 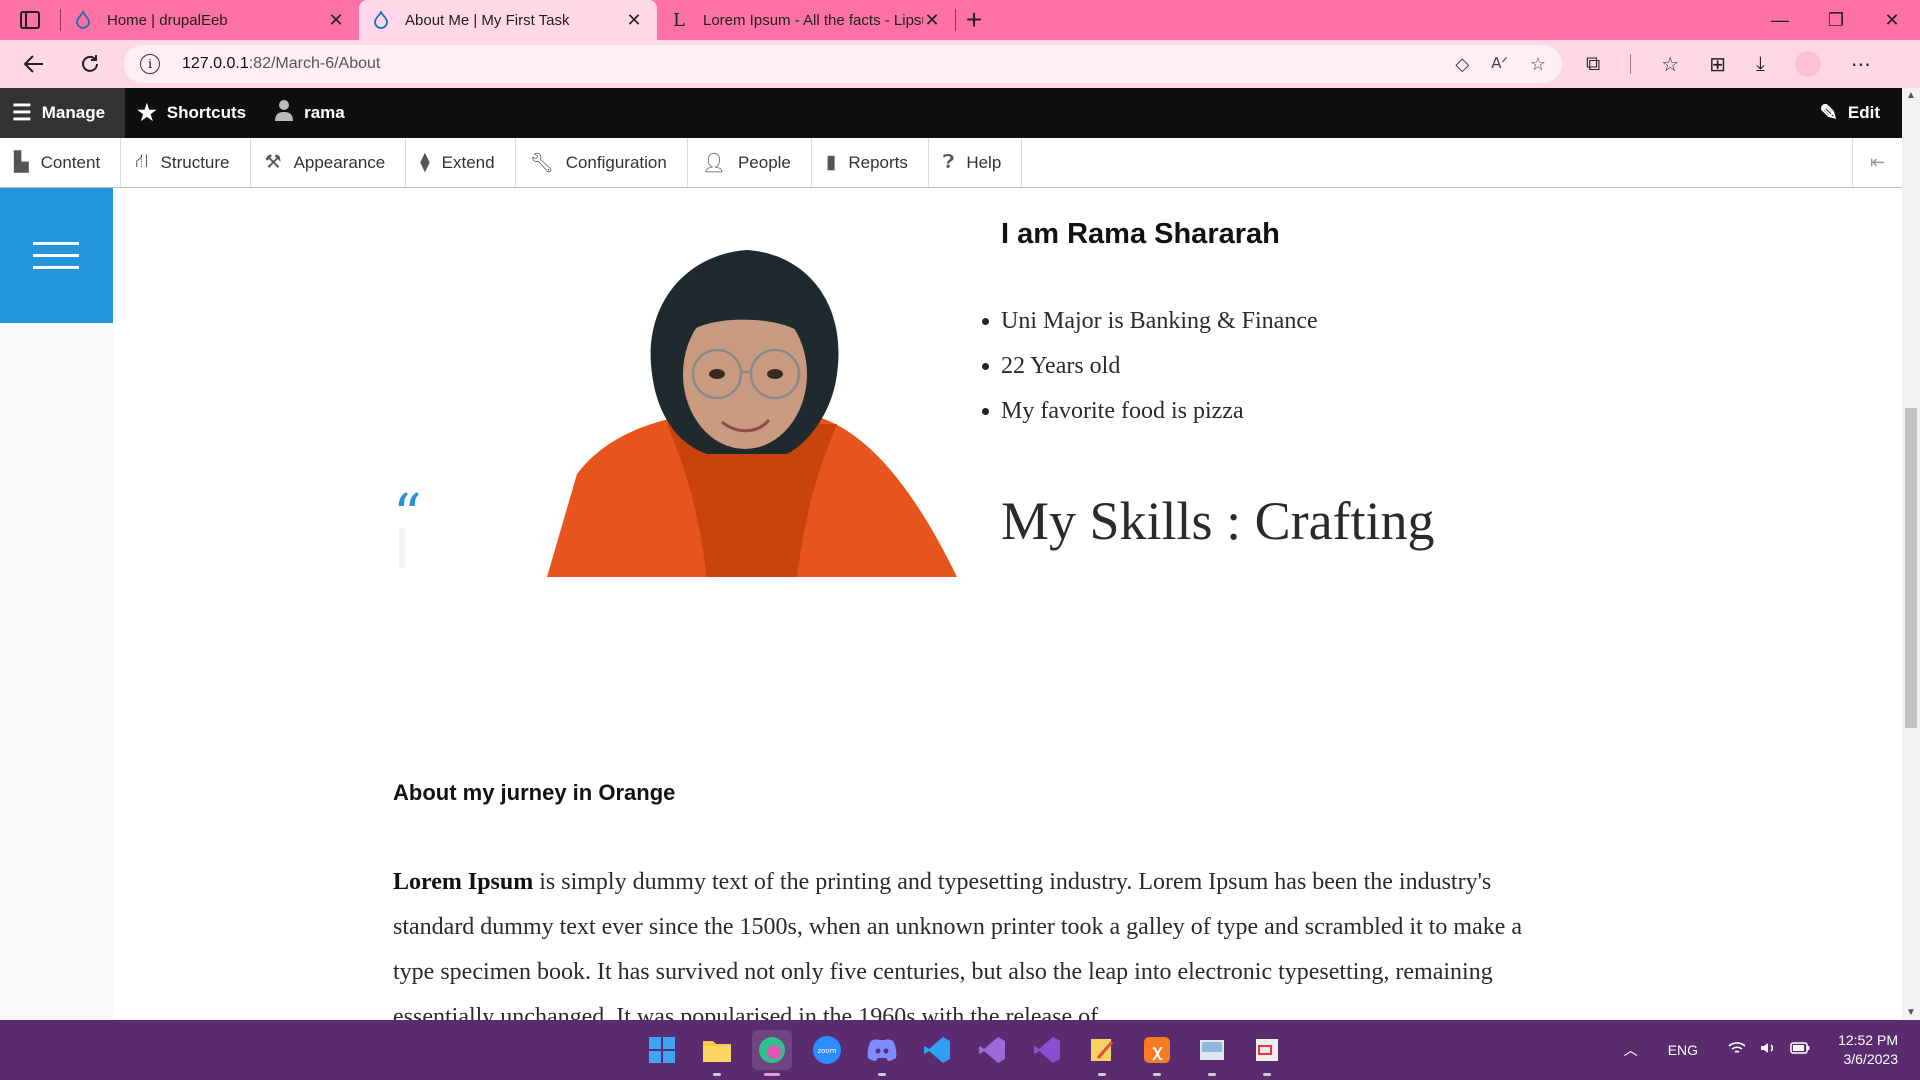 I want to click on tray-item-label: Content, so click(x=70, y=162).